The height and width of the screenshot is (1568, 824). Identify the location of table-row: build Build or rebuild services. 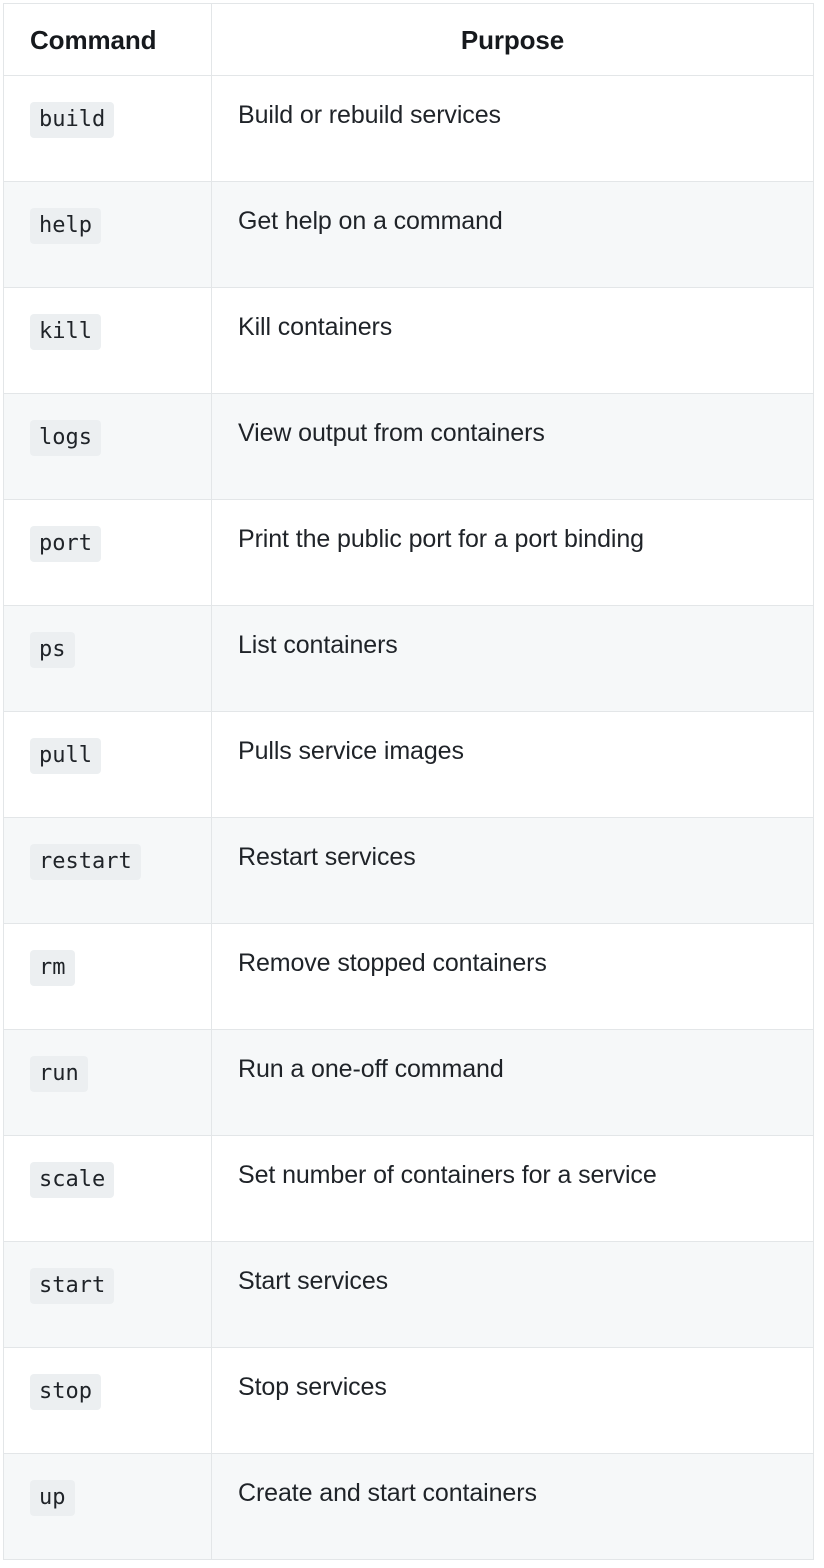
(408, 128).